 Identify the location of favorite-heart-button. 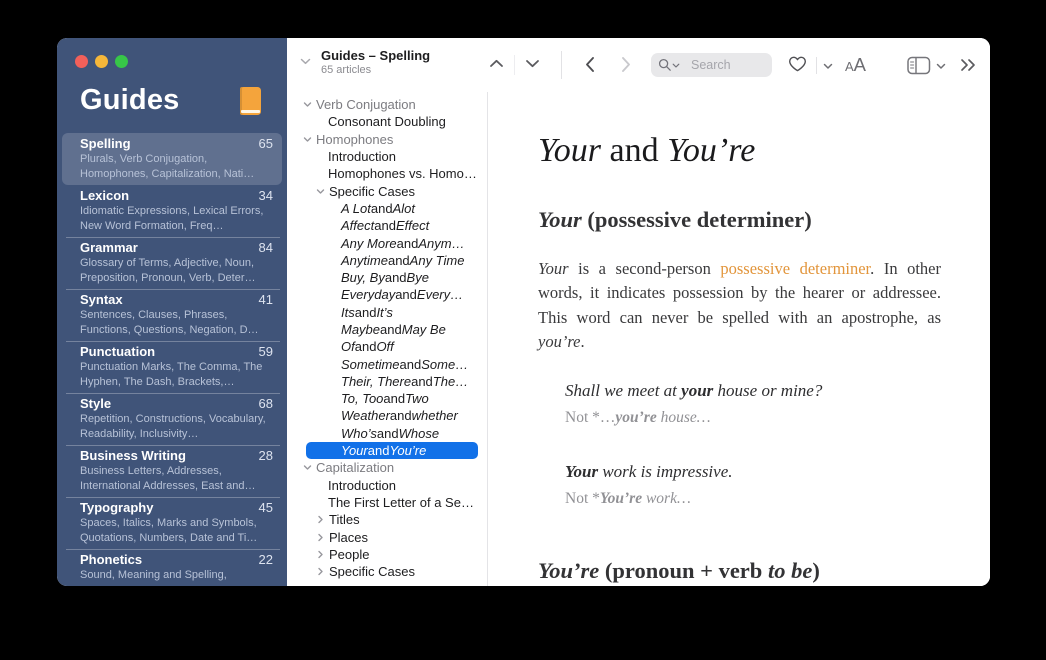
(797, 64).